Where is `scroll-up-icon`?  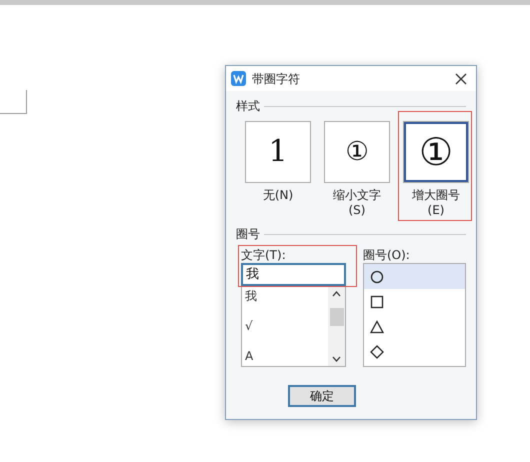 scroll-up-icon is located at coordinates (336, 294).